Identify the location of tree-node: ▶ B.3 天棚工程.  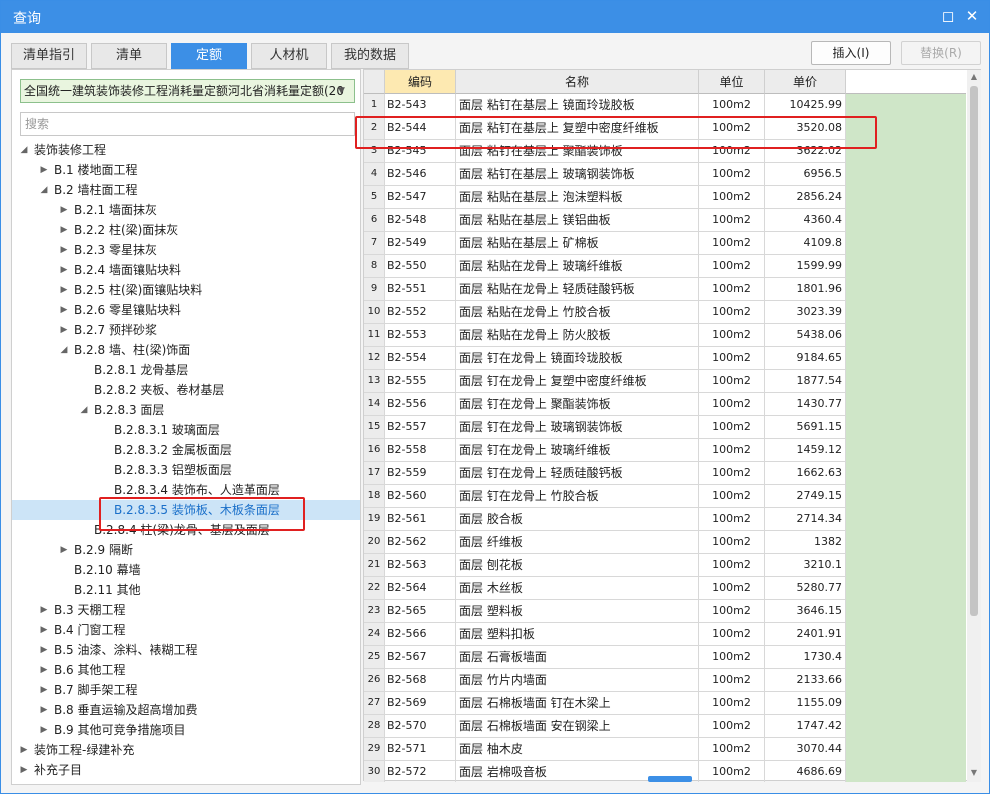
(186, 610).